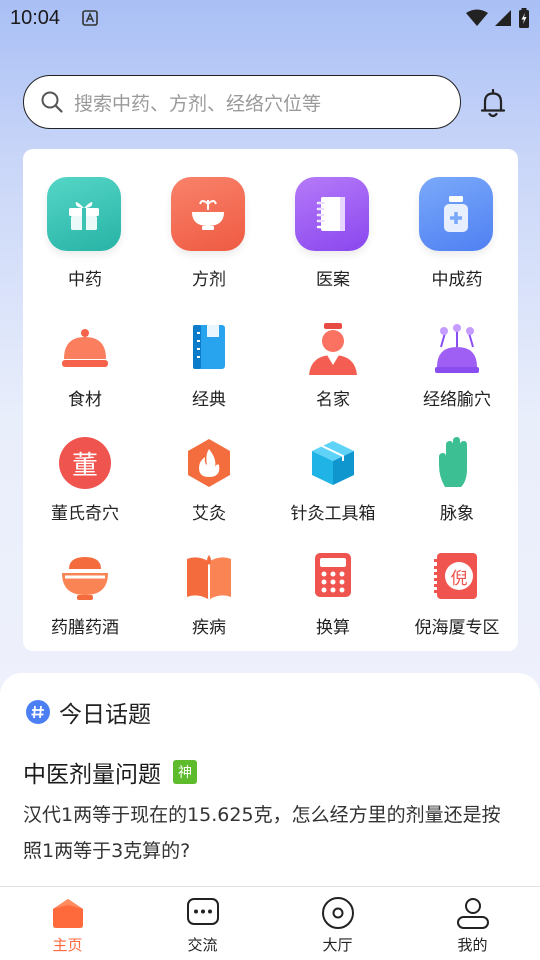 The height and width of the screenshot is (960, 540). What do you see at coordinates (457, 280) in the screenshot?
I see `grid-item-label: 中成药` at bounding box center [457, 280].